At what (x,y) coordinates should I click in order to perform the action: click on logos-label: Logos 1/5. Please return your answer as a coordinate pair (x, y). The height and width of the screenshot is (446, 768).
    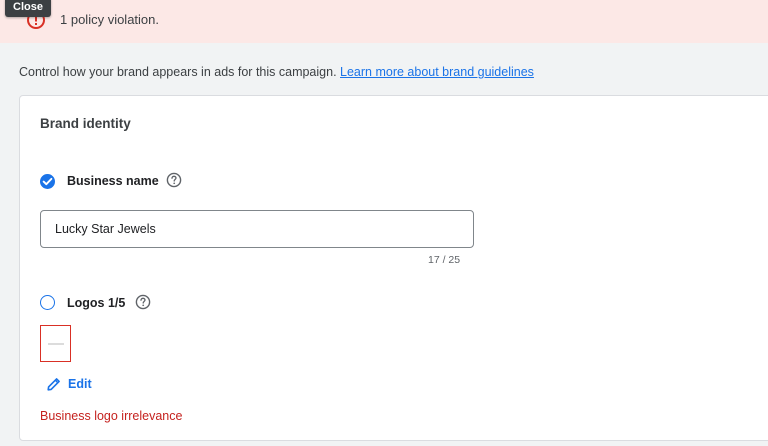
    Looking at the image, I should click on (96, 303).